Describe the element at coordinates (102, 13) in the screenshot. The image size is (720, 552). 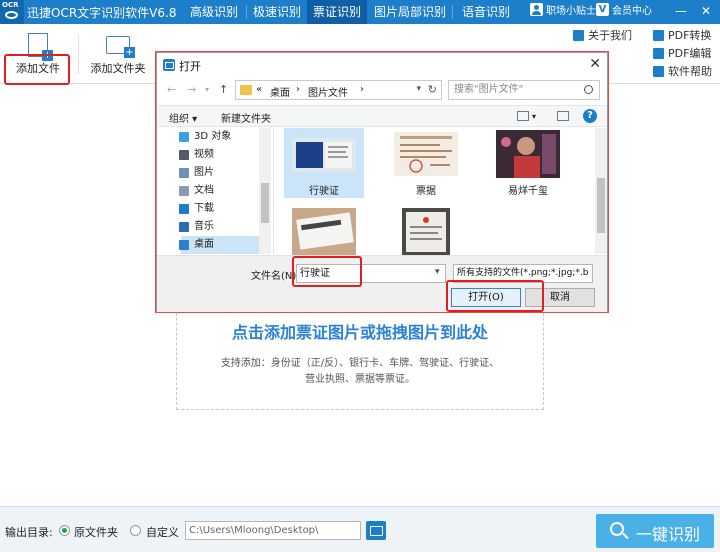
I see `app-title: 迅捷OCR文字识别软件V6.8` at that location.